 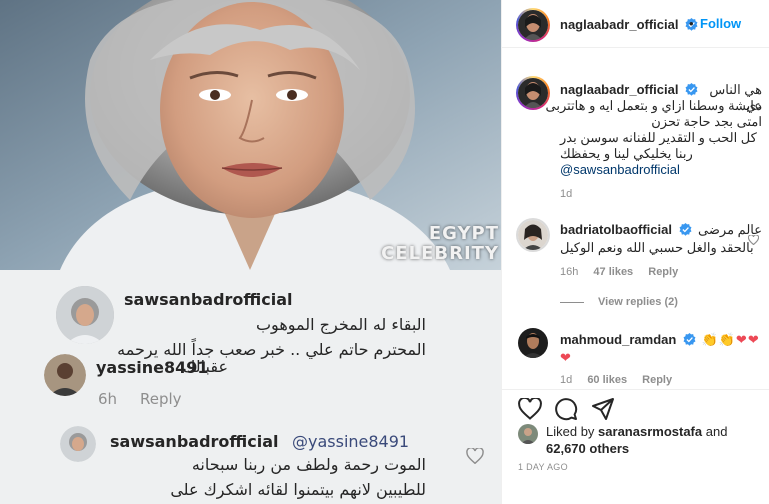 What do you see at coordinates (720, 23) in the screenshot?
I see `follow-button: Follow` at bounding box center [720, 23].